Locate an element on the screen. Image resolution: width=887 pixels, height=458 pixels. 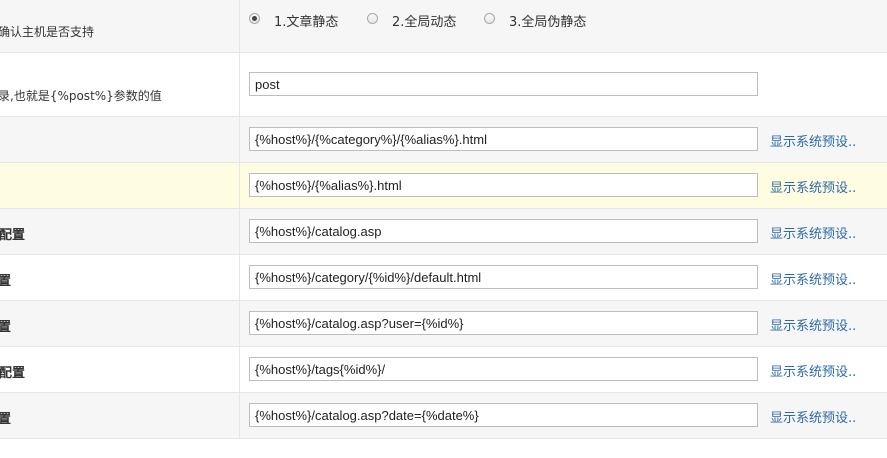
row-index-url: 配置 显示系统预设.. is located at coordinates (443, 232).